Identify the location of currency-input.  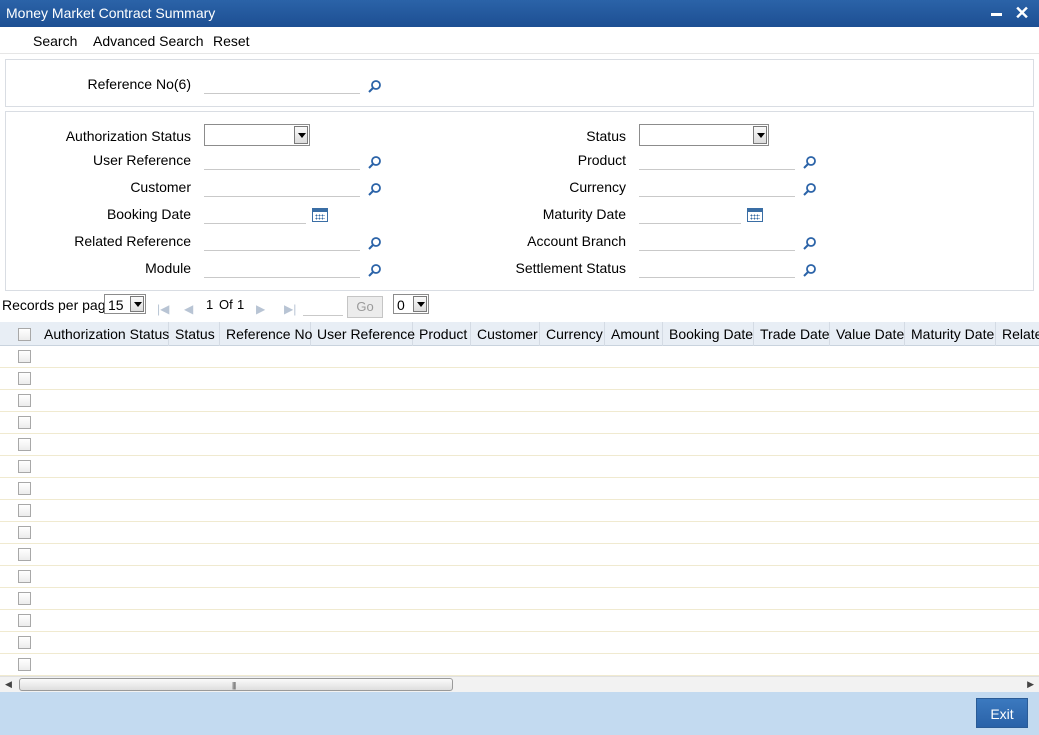
(717, 187).